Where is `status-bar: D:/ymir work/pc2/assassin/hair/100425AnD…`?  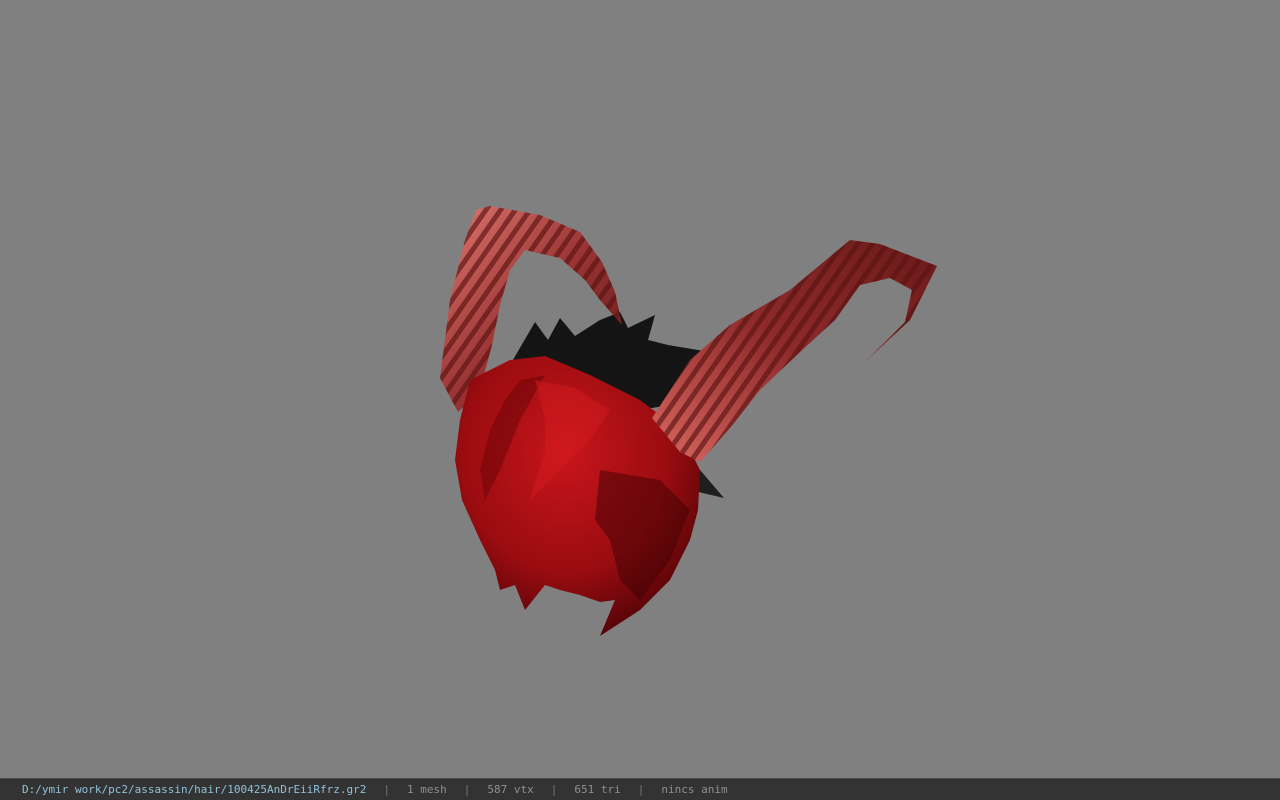 status-bar: D:/ymir work/pc2/assassin/hair/100425AnD… is located at coordinates (640, 789).